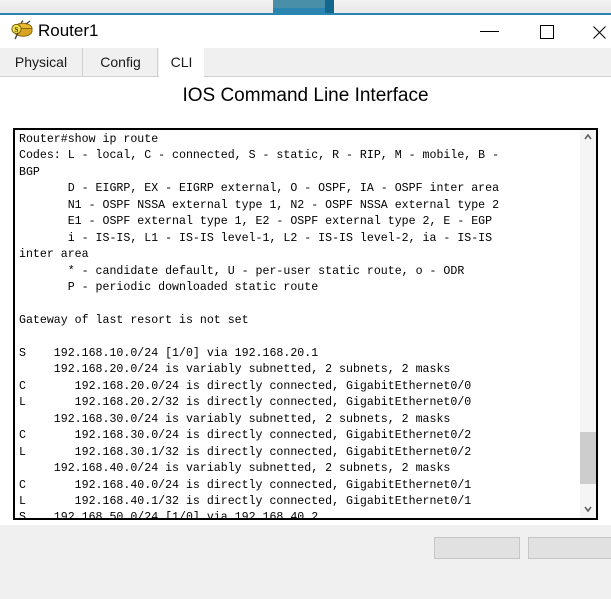 Image resolution: width=611 pixels, height=599 pixels. I want to click on close-icon, so click(599, 32).